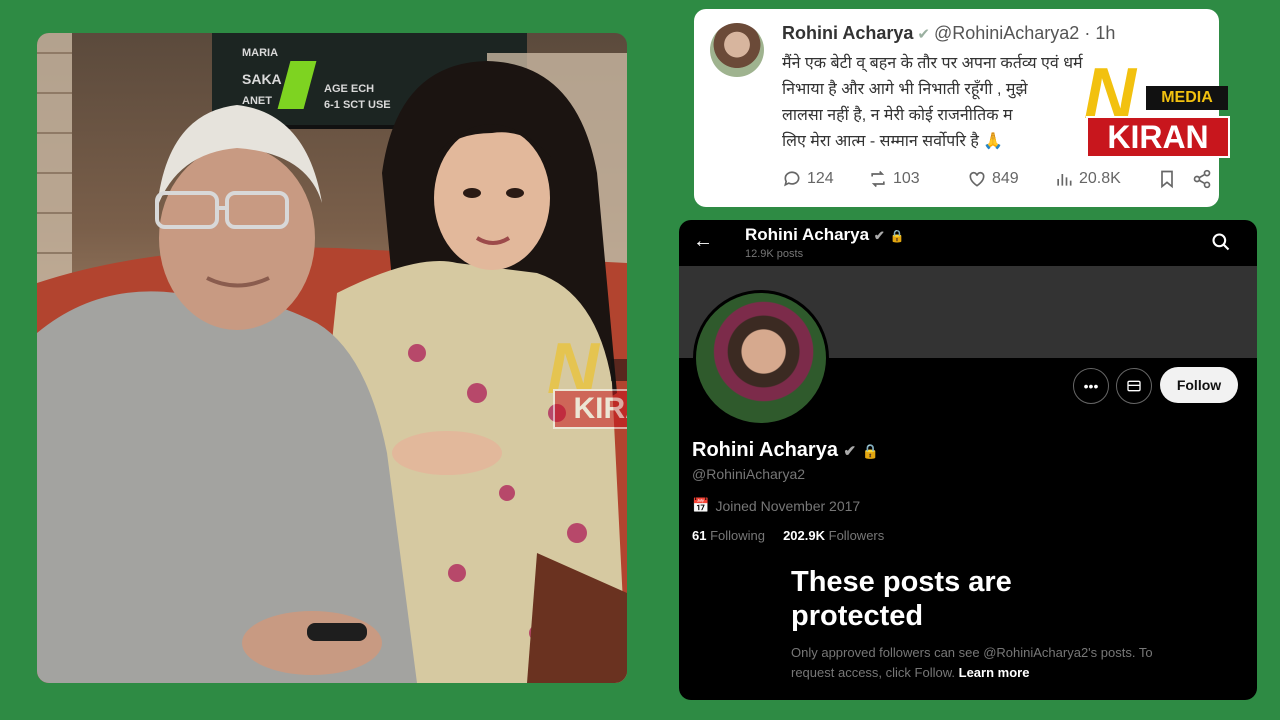  Describe the element at coordinates (1006, 33) in the screenshot. I see `tweet-author-handle: @RohiniAcharya2` at that location.